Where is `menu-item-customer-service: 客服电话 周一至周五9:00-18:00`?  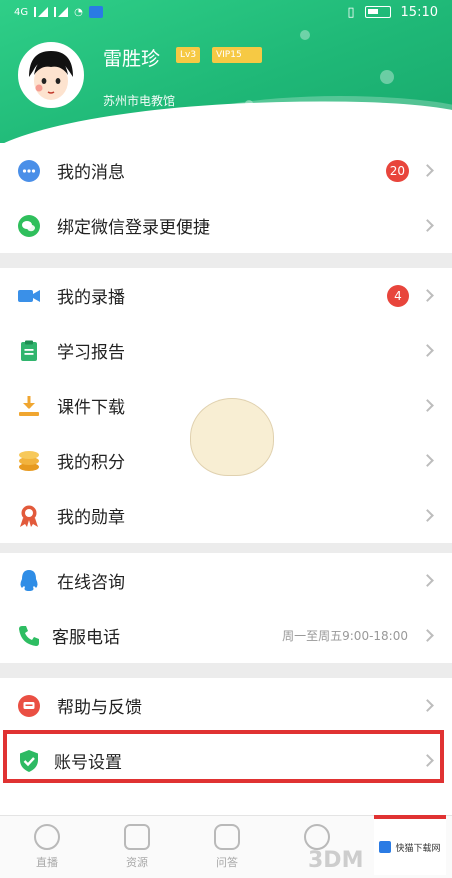 menu-item-customer-service: 客服电话 周一至周五9:00-18:00 is located at coordinates (226, 635).